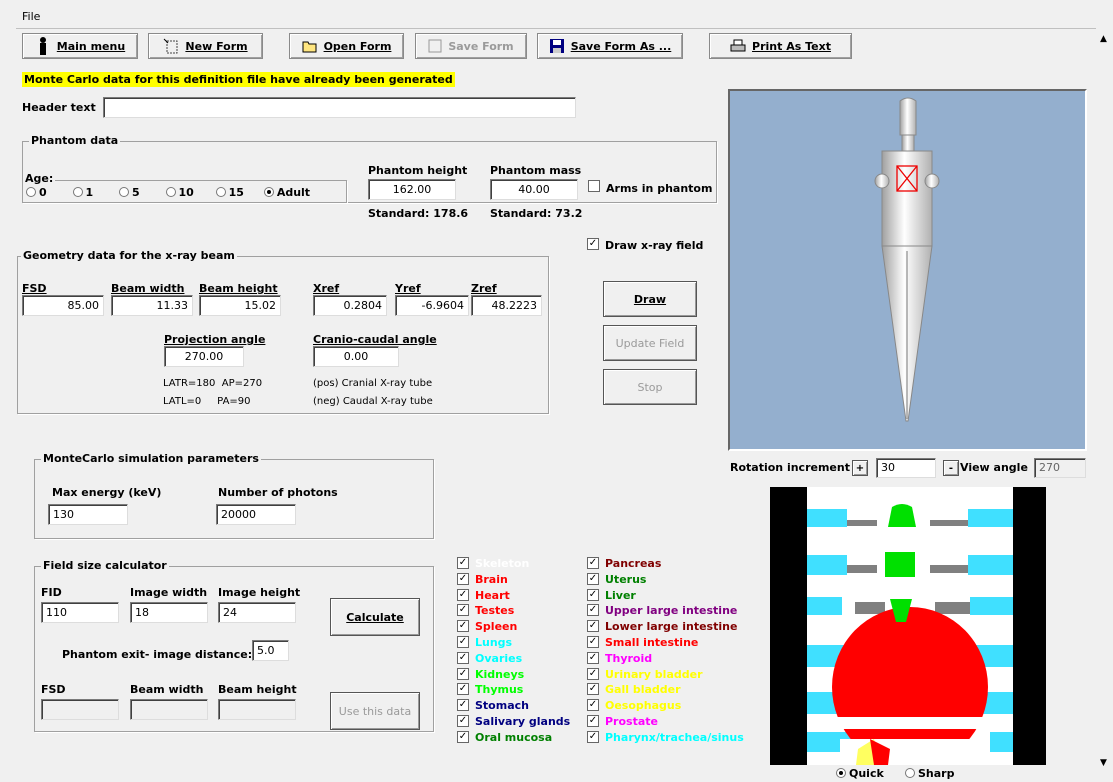 The width and height of the screenshot is (1113, 782). I want to click on montecarlo-group: MonteCarlo simulation parameters, so click(234, 495).